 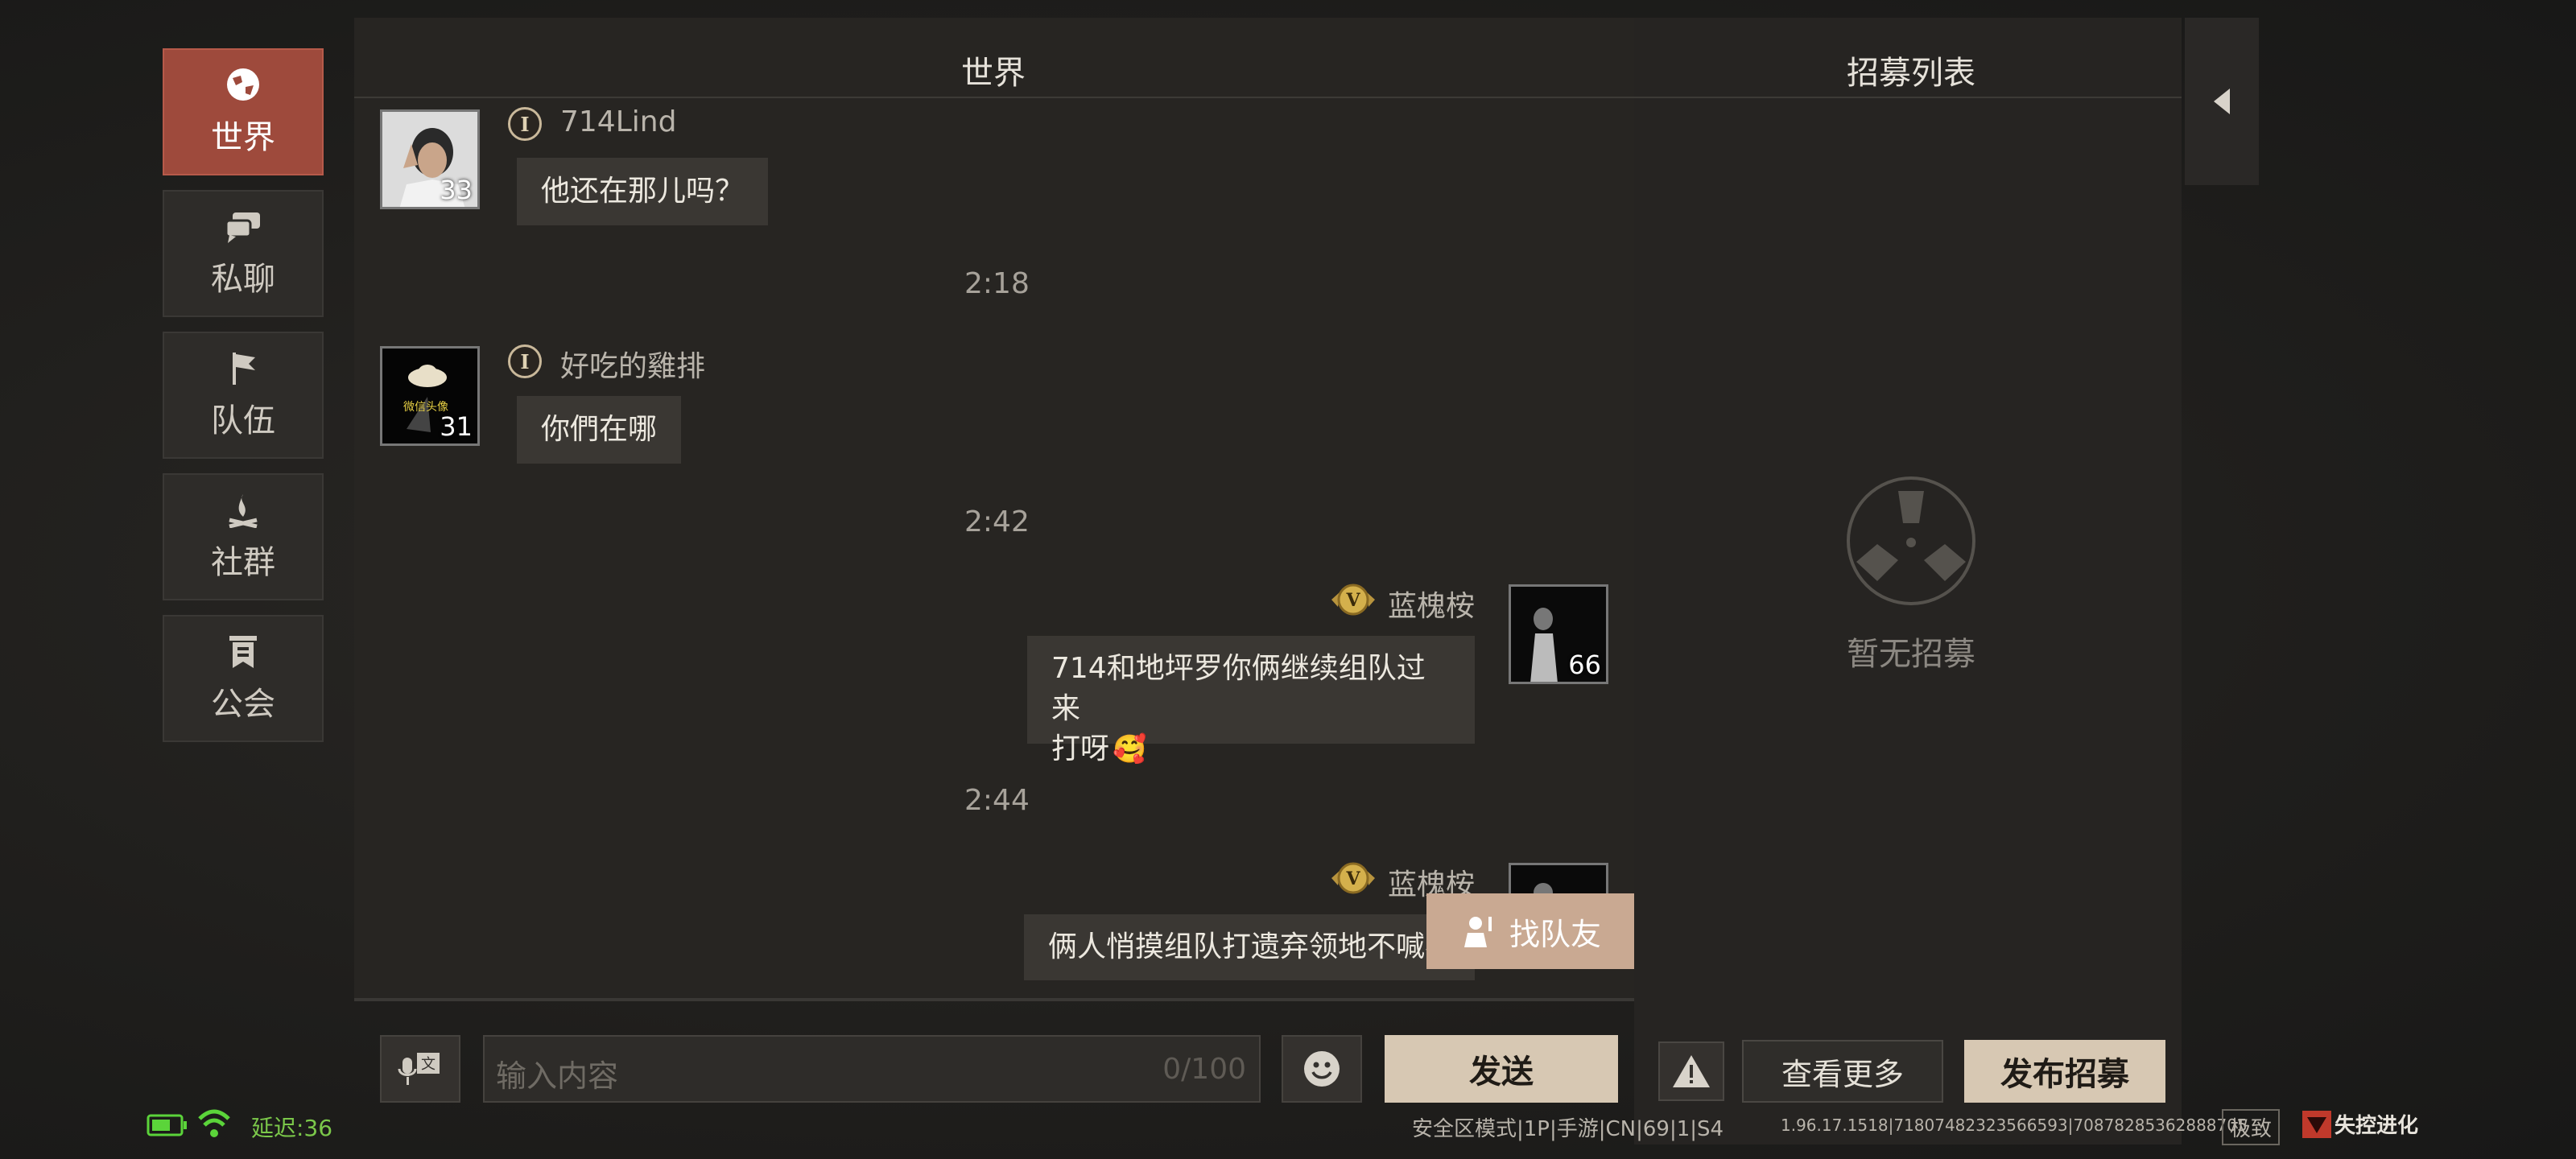 I want to click on timestamp: 2:42, so click(x=997, y=521).